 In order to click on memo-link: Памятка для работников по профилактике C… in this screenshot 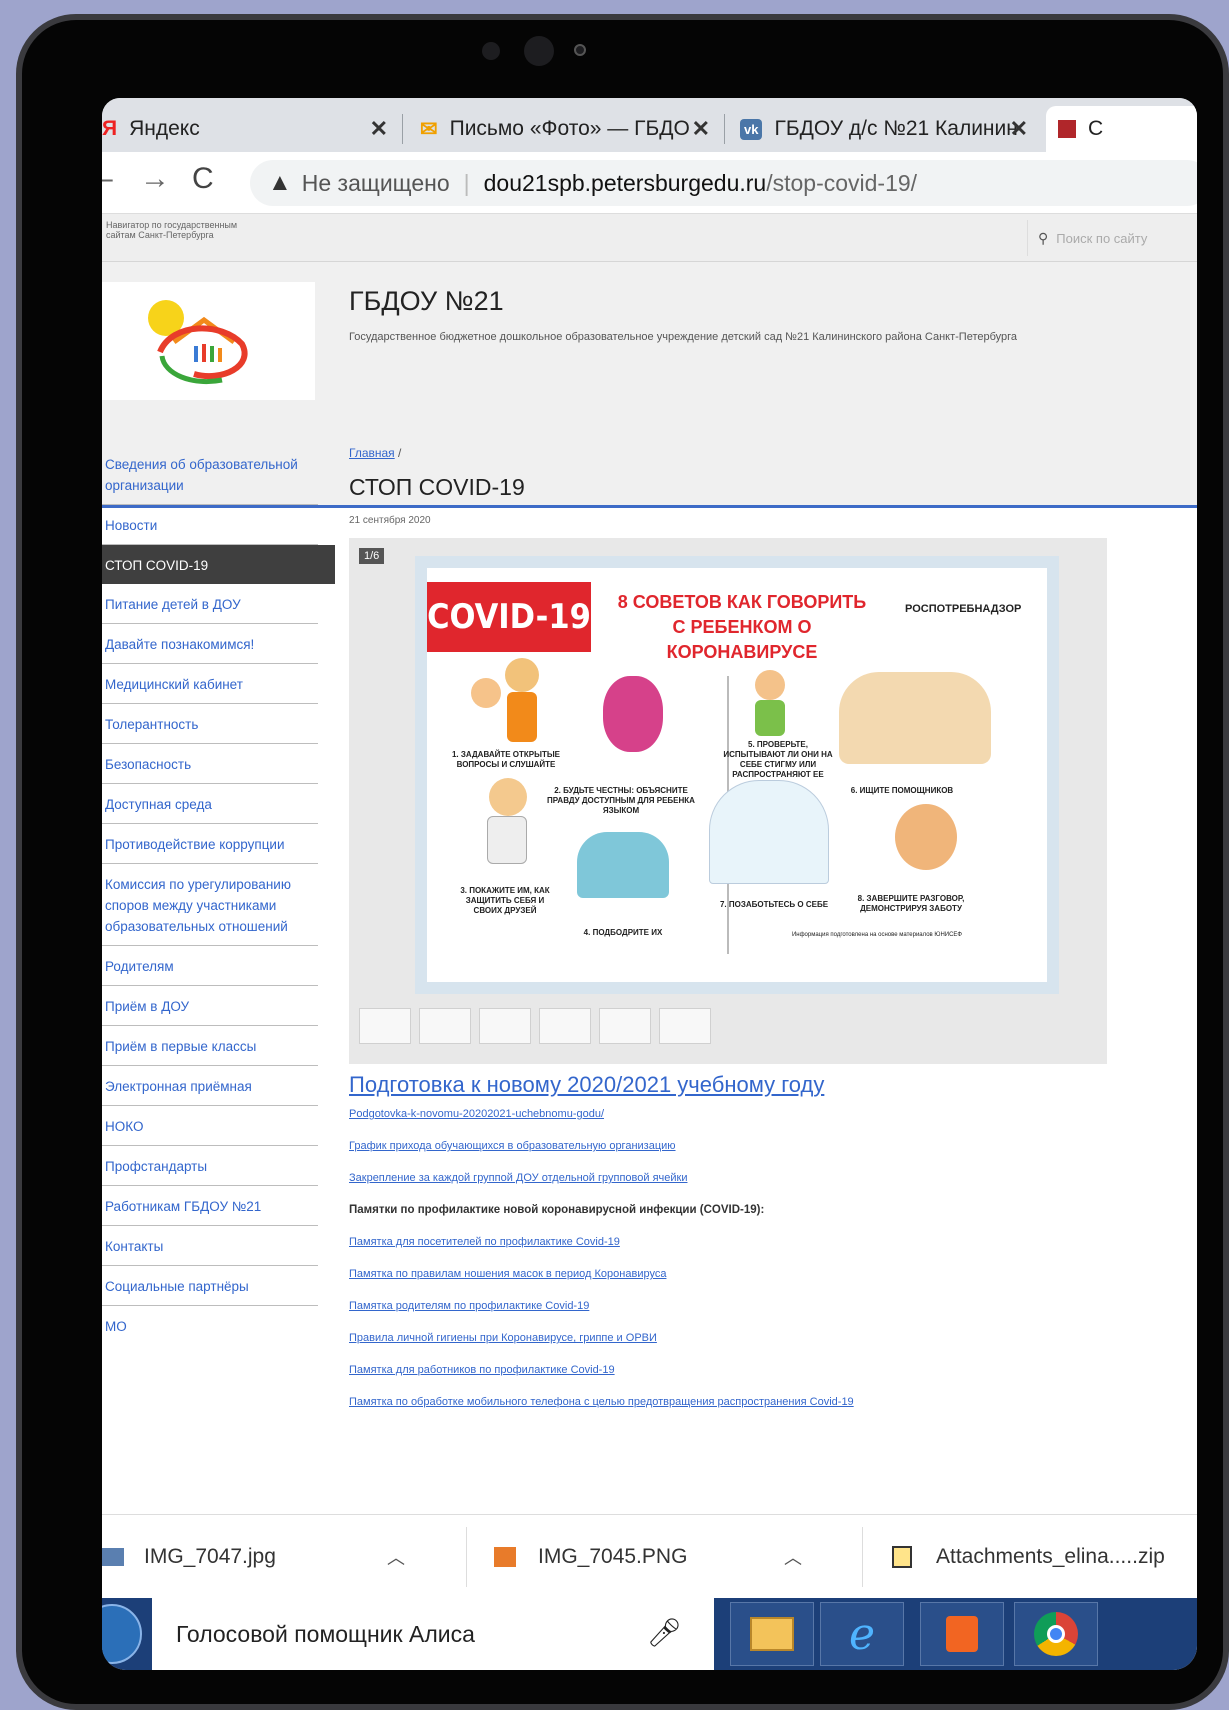, I will do `click(759, 1370)`.